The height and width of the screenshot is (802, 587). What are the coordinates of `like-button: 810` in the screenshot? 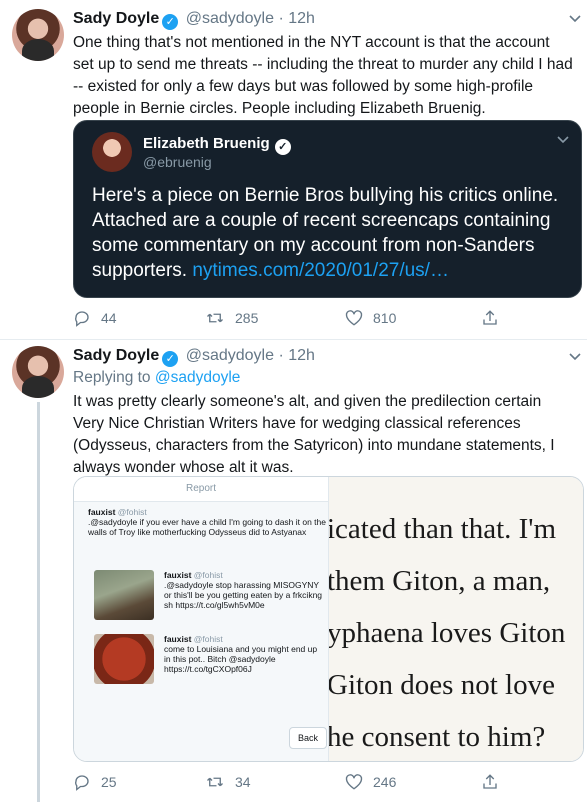 It's located at (370, 318).